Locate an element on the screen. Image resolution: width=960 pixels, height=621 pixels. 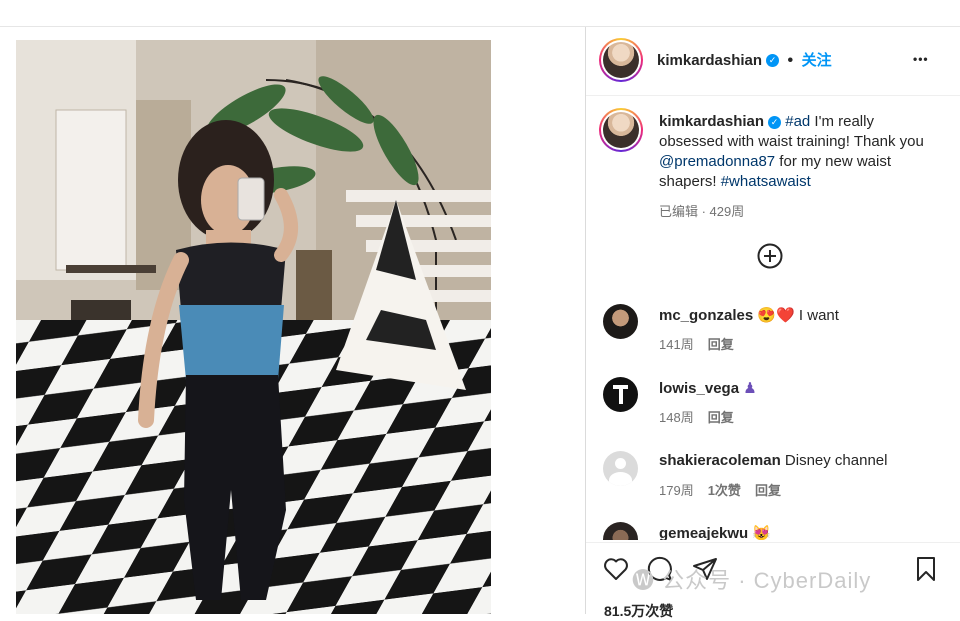
more-options-icon: ••• is located at coordinates (921, 59).